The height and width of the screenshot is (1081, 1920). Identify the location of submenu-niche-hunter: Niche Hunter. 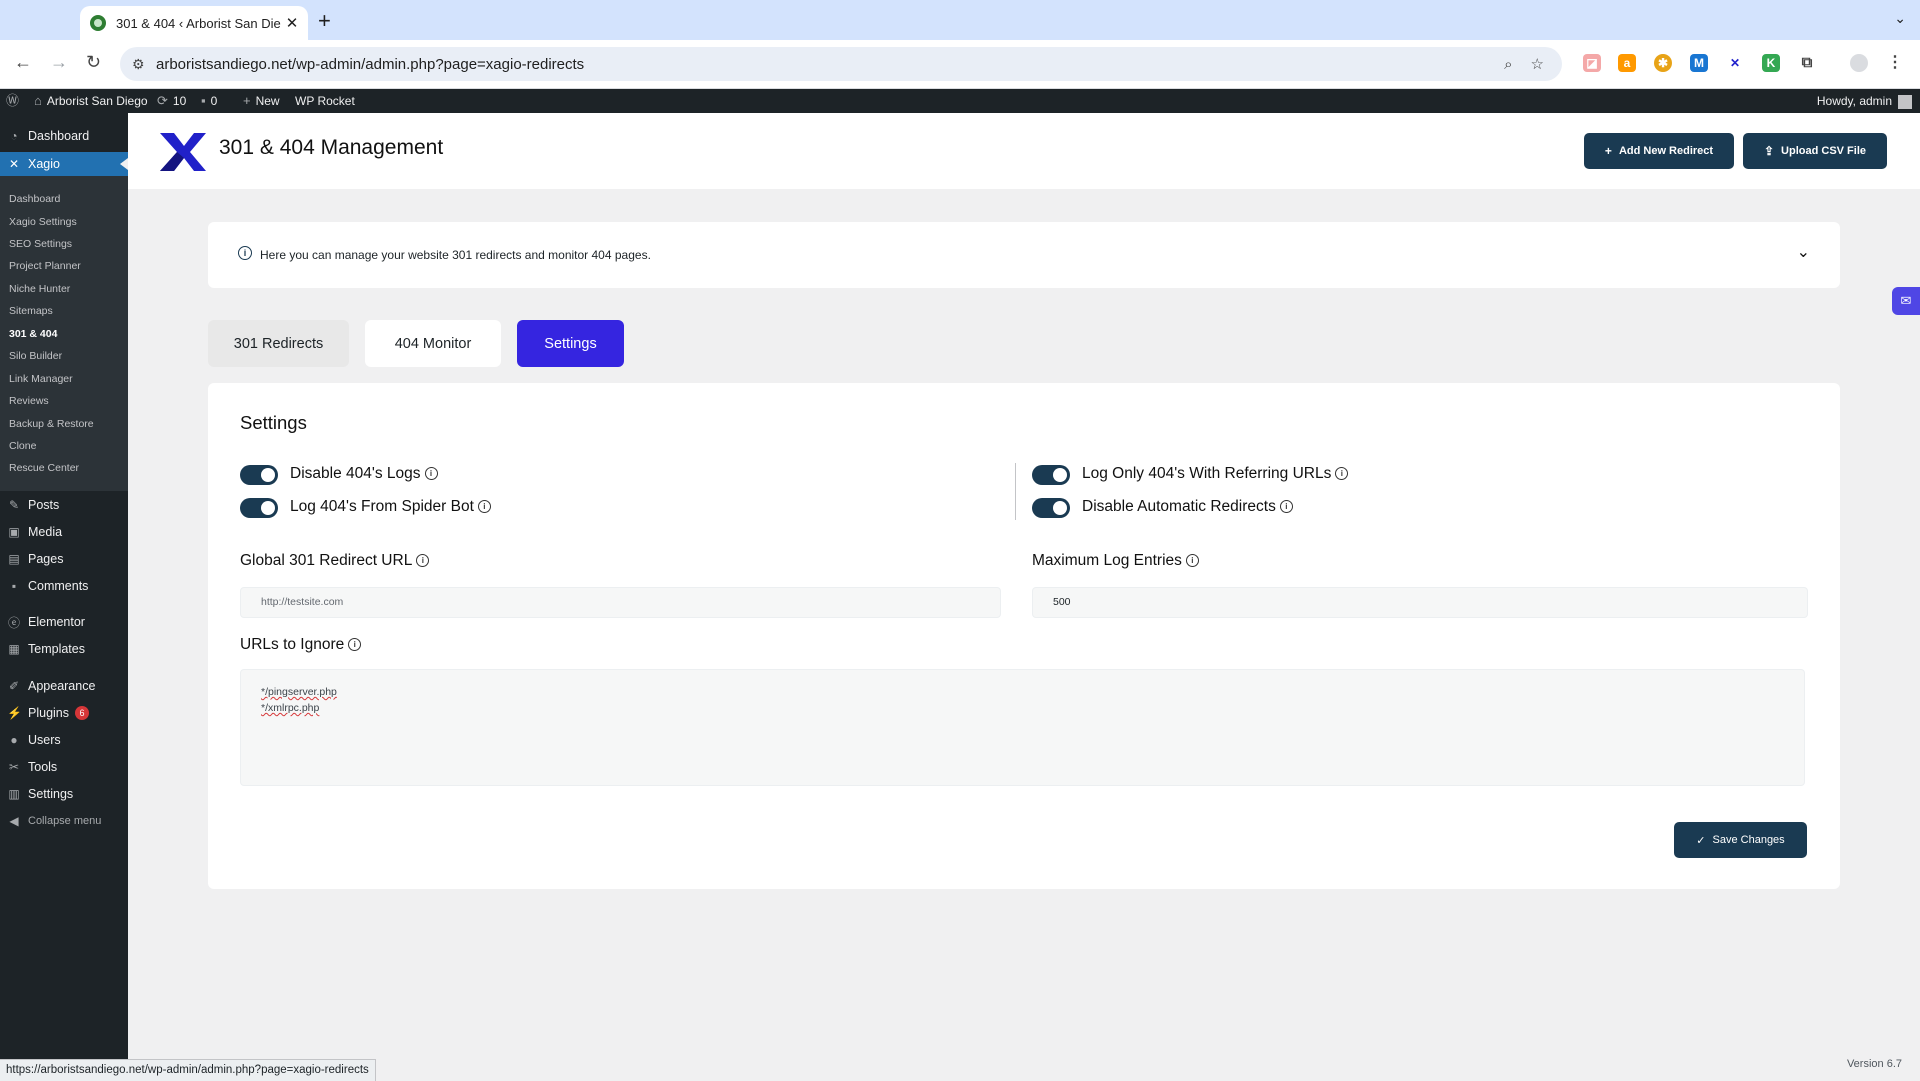
(39, 289).